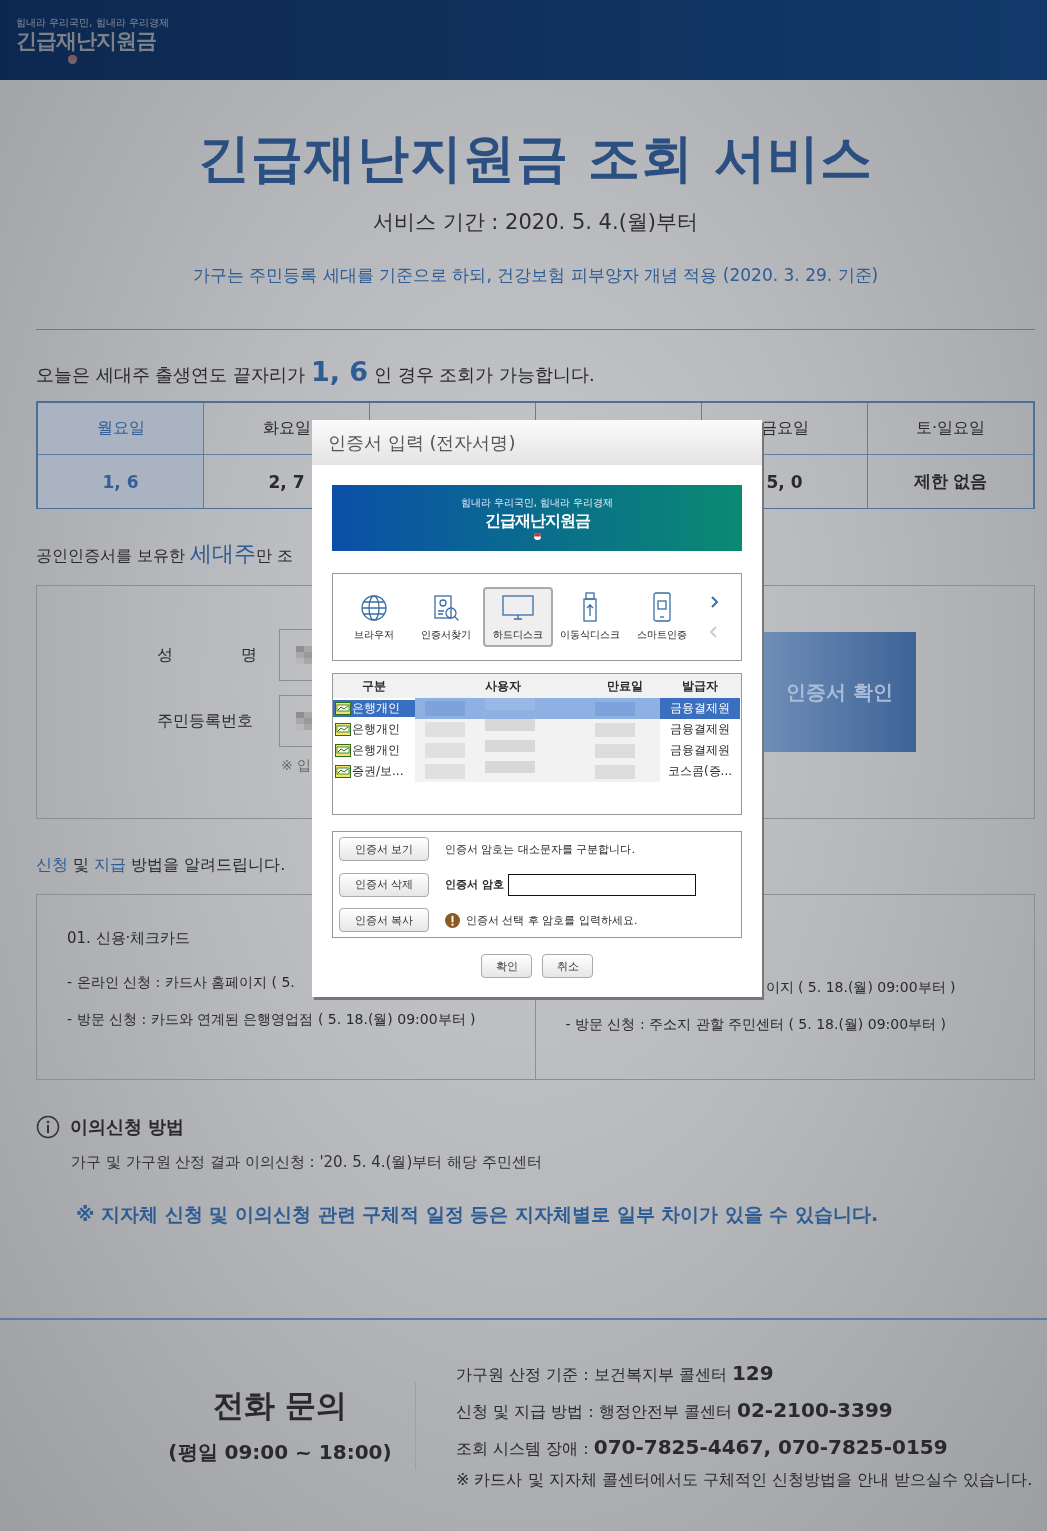 Image resolution: width=1047 pixels, height=1531 pixels. Describe the element at coordinates (474, 884) in the screenshot. I see `password-label: 인증서 암호` at that location.